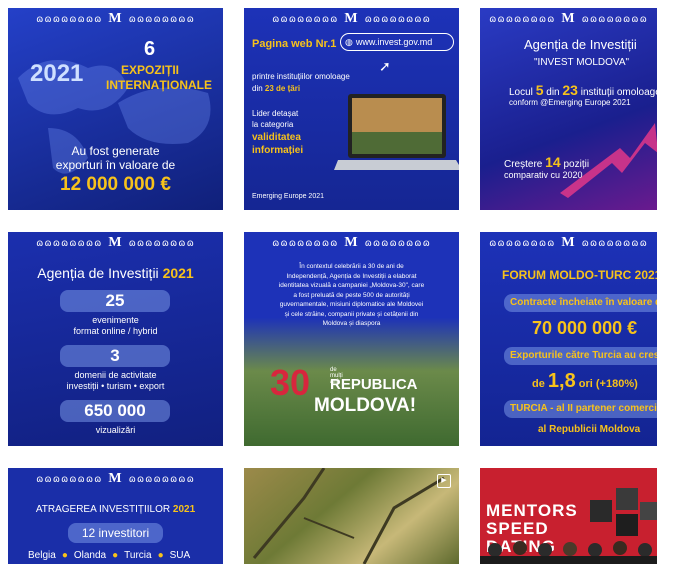 The height and width of the screenshot is (564, 686). I want to click on url-pill: ◍ www.invest.gov.md, so click(397, 42).